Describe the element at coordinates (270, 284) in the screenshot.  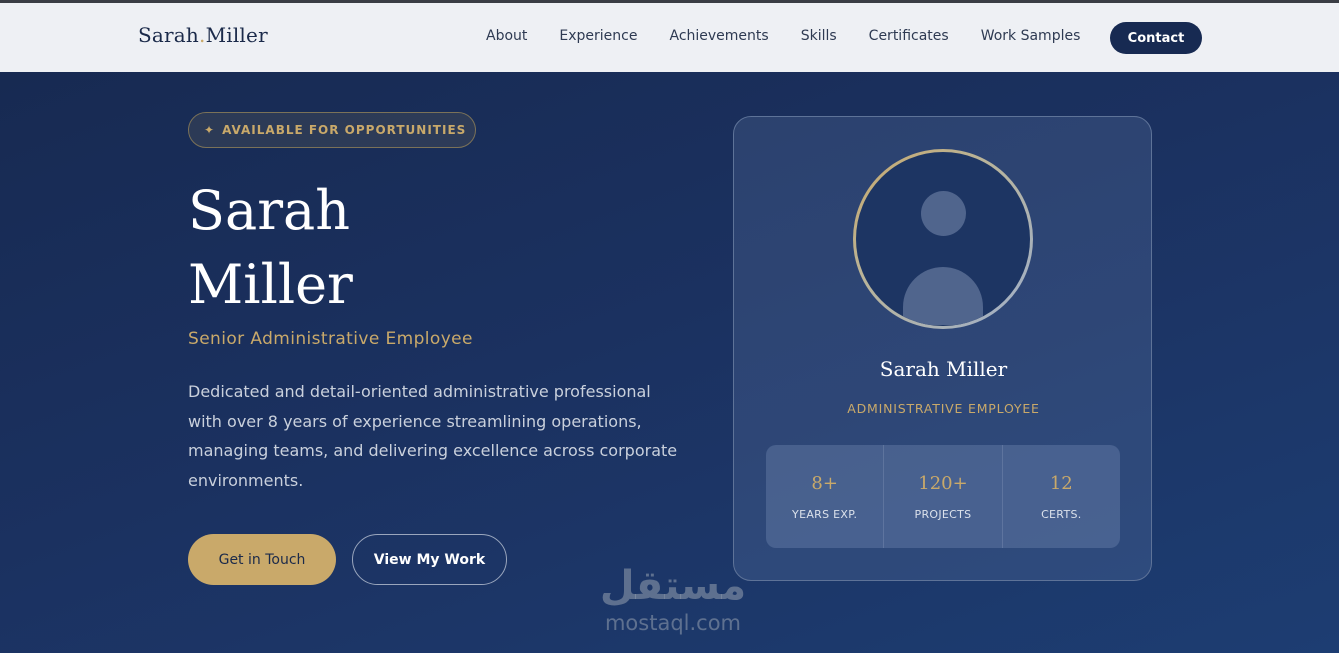
I see `hero-name-last: Miller` at that location.